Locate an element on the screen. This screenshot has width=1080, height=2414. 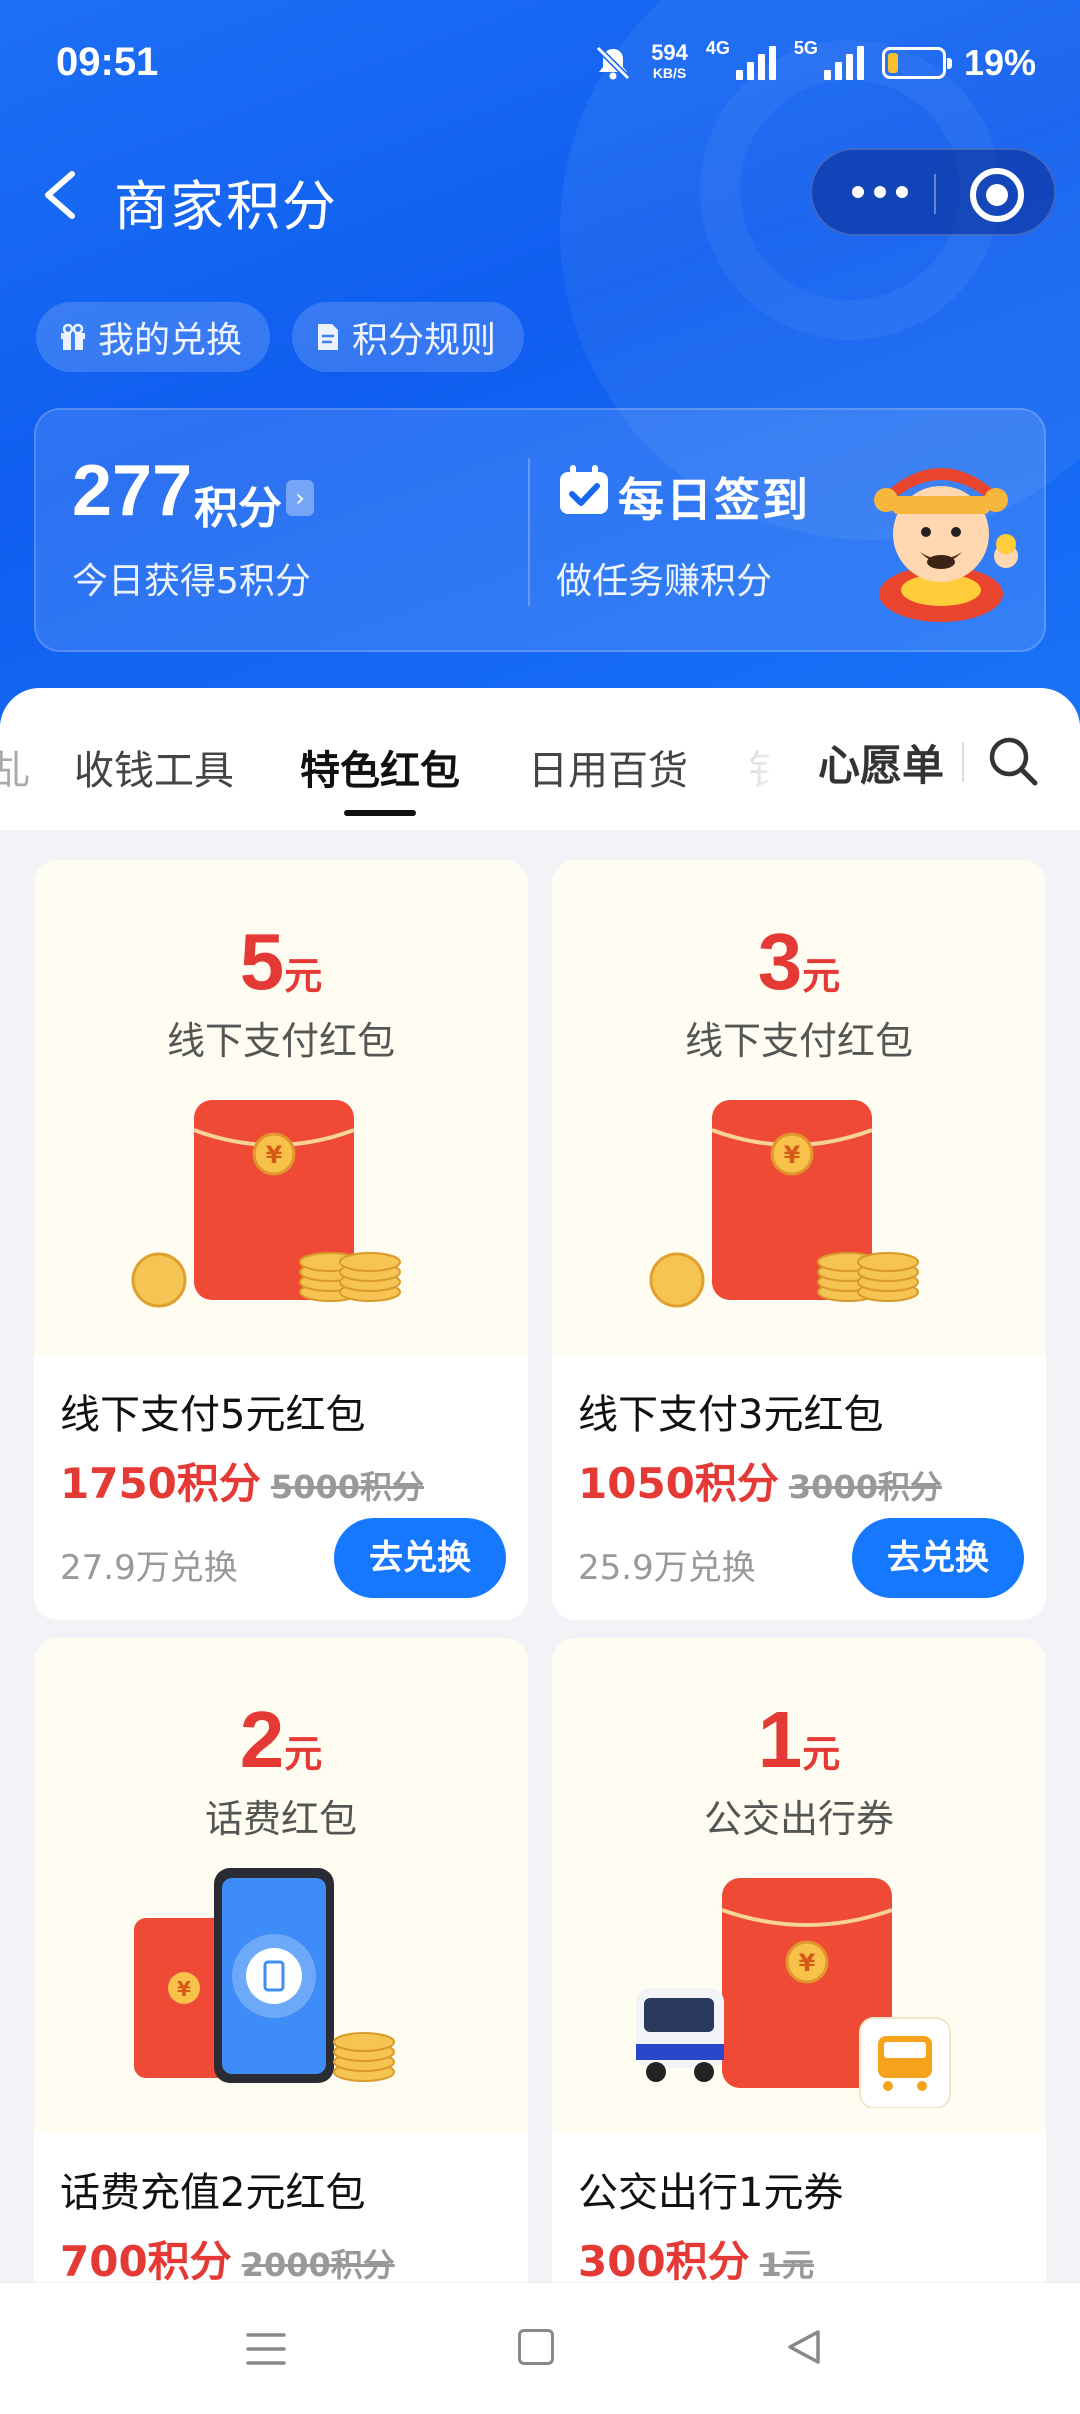
product-price: 300积分 1元 is located at coordinates (696, 2258).